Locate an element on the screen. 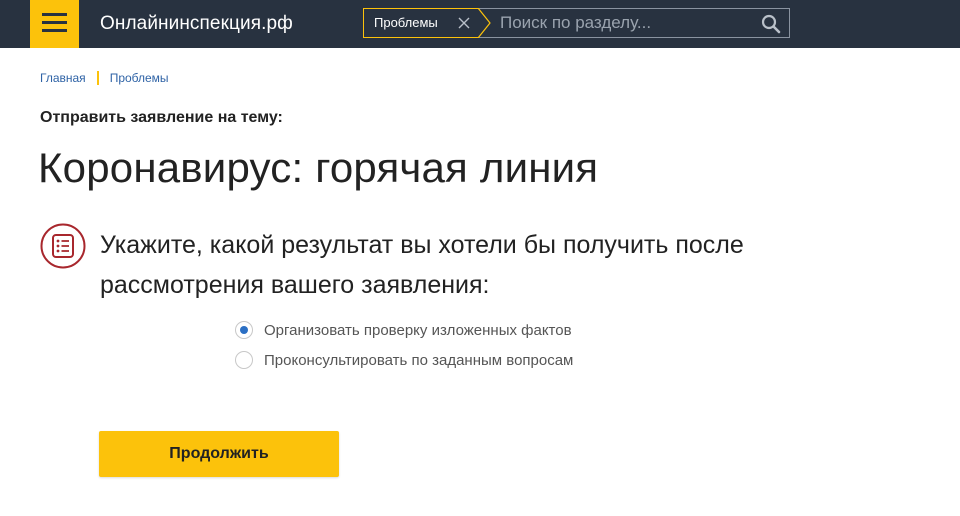  option-consultation: Проконсультировать по заданным вопросам is located at coordinates (404, 360).